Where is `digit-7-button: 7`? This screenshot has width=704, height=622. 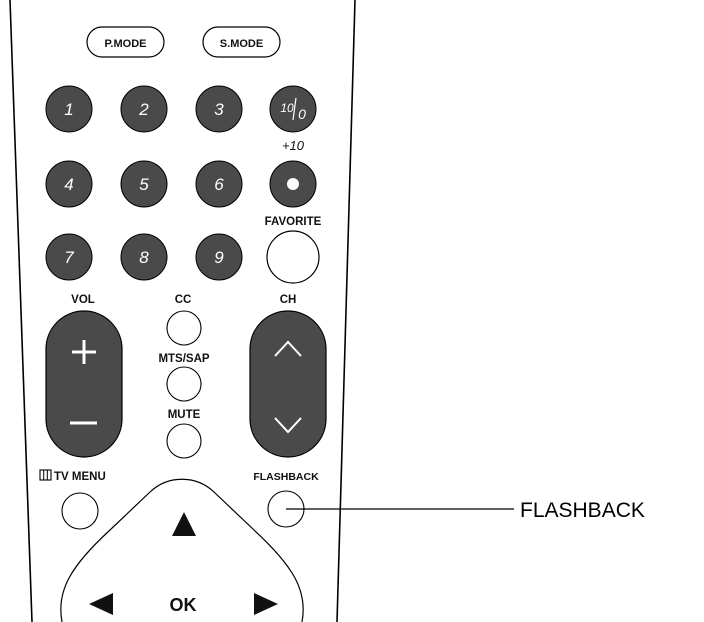
digit-7-button: 7 is located at coordinates (69, 257).